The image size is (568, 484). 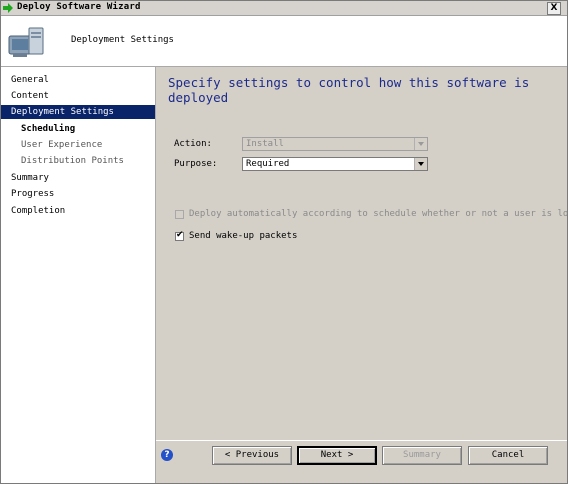 I want to click on sidebar-item-completion: Completion, so click(x=78, y=211).